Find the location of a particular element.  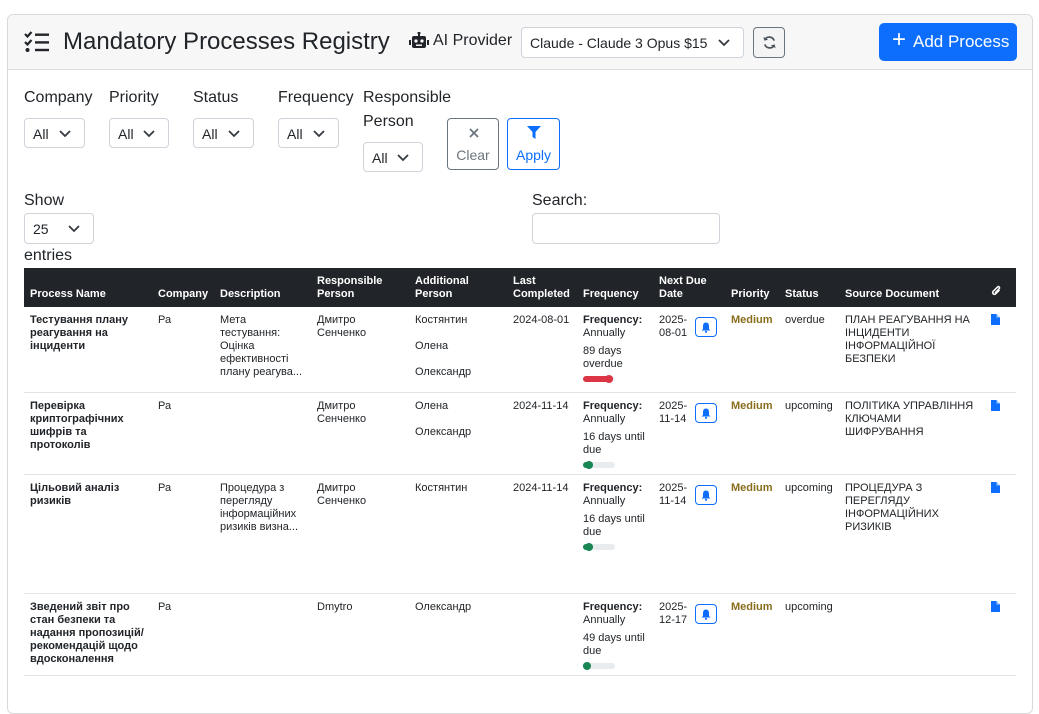

search-input is located at coordinates (626, 228).